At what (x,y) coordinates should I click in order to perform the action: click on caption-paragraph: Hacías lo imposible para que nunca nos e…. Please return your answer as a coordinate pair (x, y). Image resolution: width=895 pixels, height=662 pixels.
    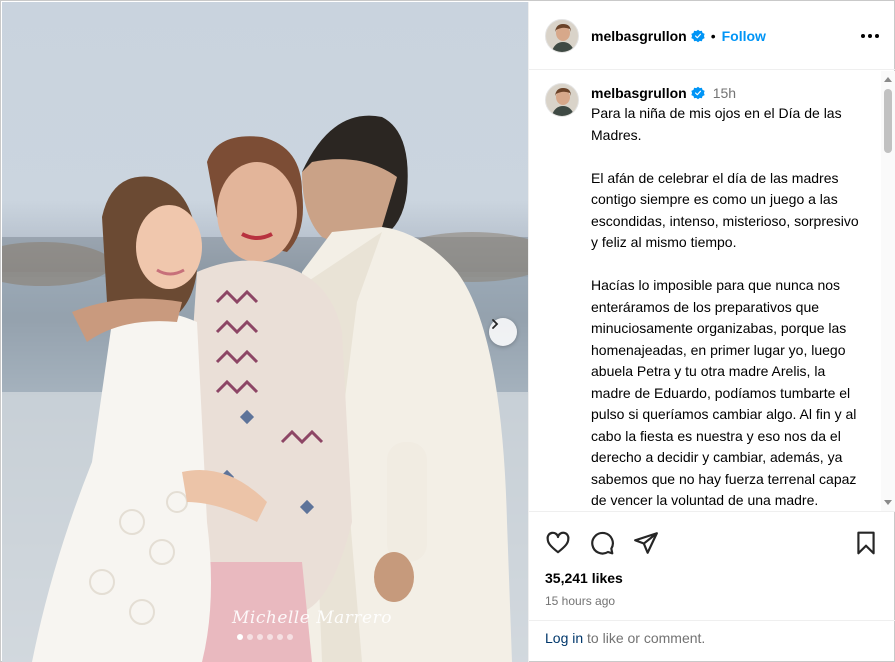
    Looking at the image, I should click on (724, 392).